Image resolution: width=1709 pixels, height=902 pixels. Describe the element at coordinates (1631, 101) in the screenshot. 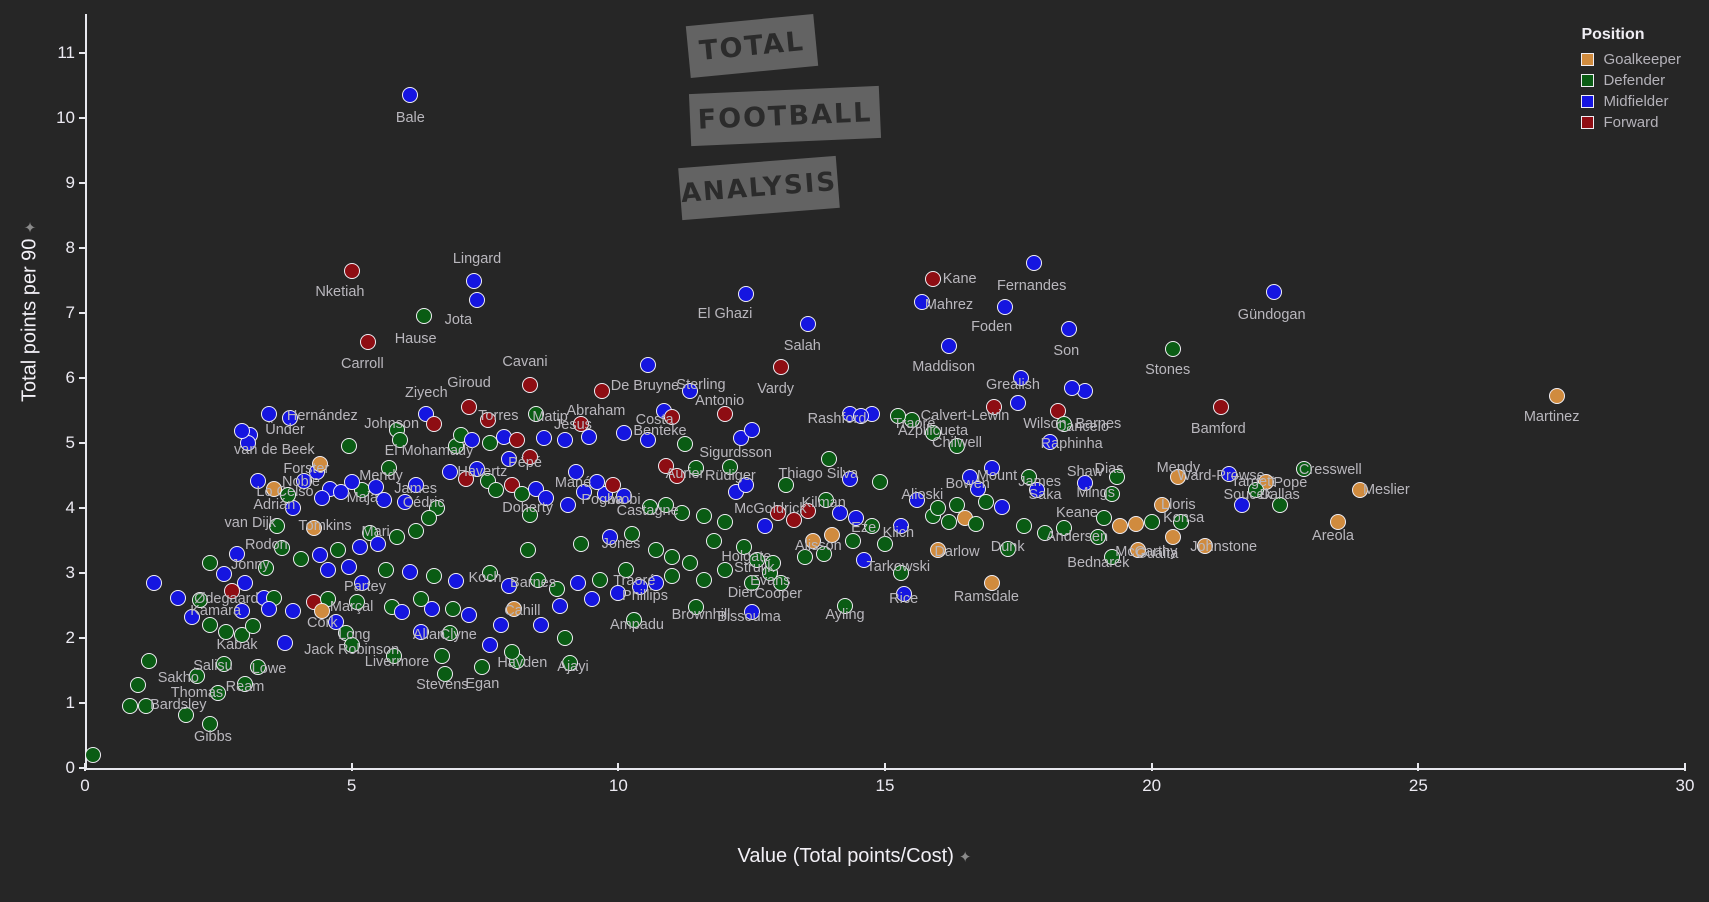

I see `legend-item-midfielder: Midfielder` at that location.